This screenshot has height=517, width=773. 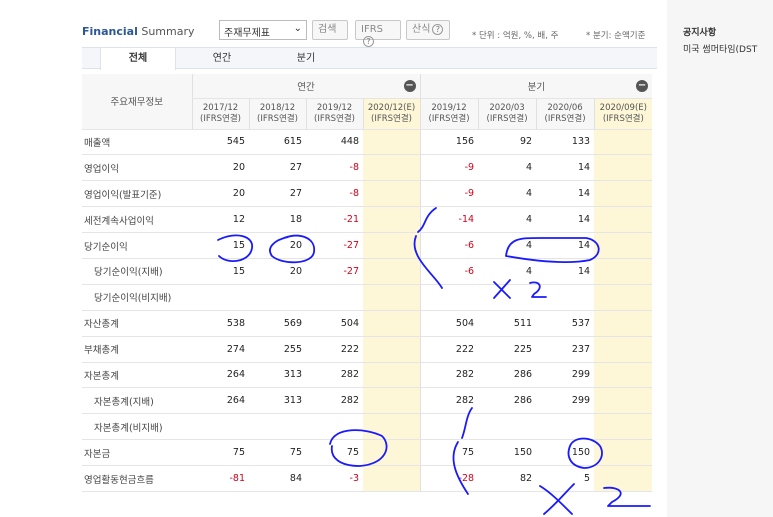 What do you see at coordinates (220, 220) in the screenshot?
I see `table-cell: 12` at bounding box center [220, 220].